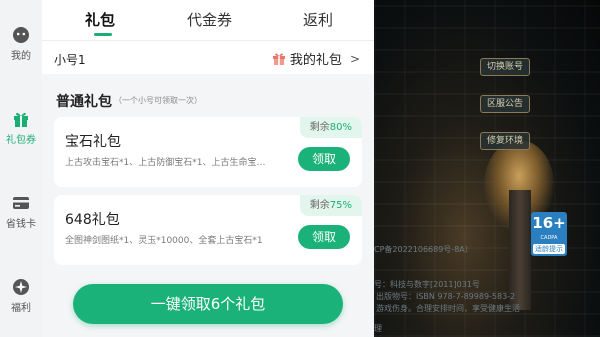  Describe the element at coordinates (21, 203) in the screenshot. I see `card-icon` at that location.